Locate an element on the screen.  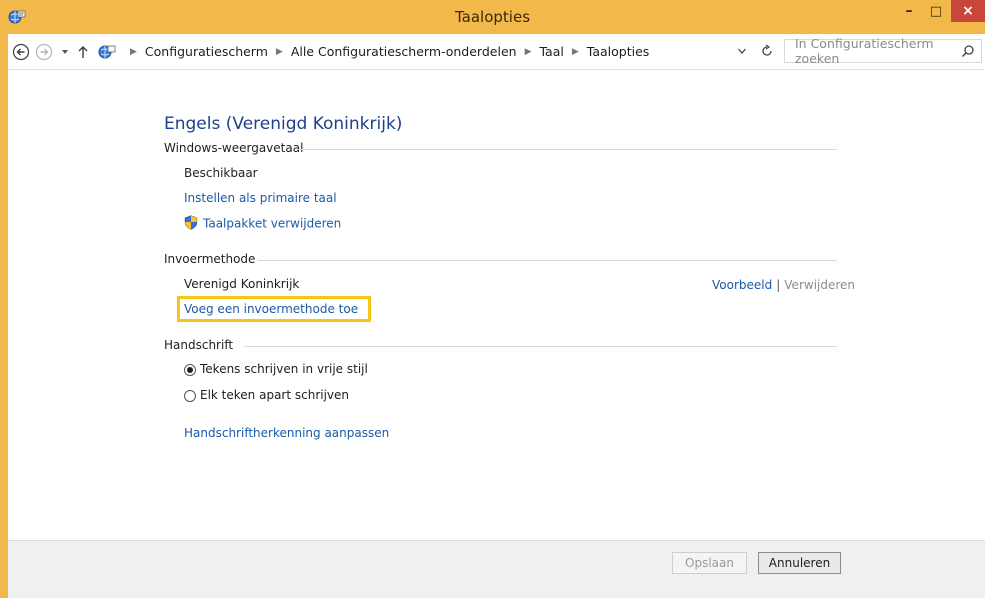
radio-single-character: Elk teken apart schrijven is located at coordinates (266, 395).